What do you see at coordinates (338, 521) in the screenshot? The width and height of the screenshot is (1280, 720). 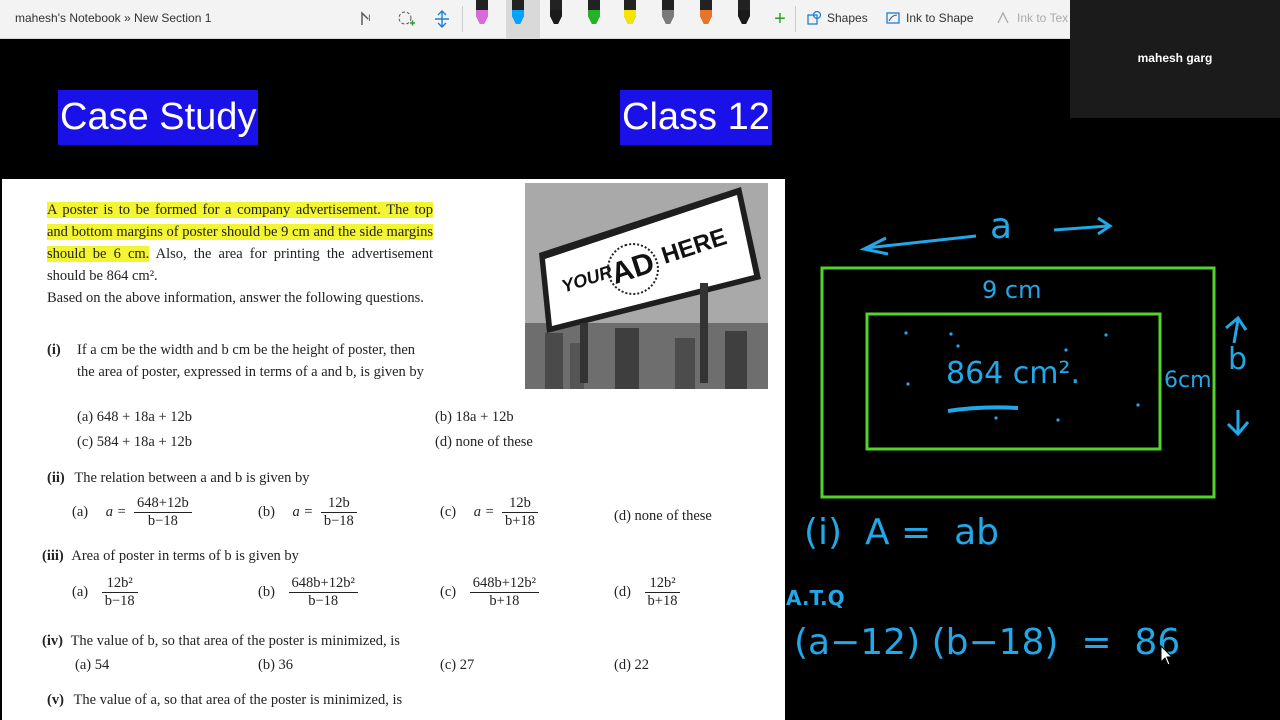 I see `q2-b-denominator: b−18` at bounding box center [338, 521].